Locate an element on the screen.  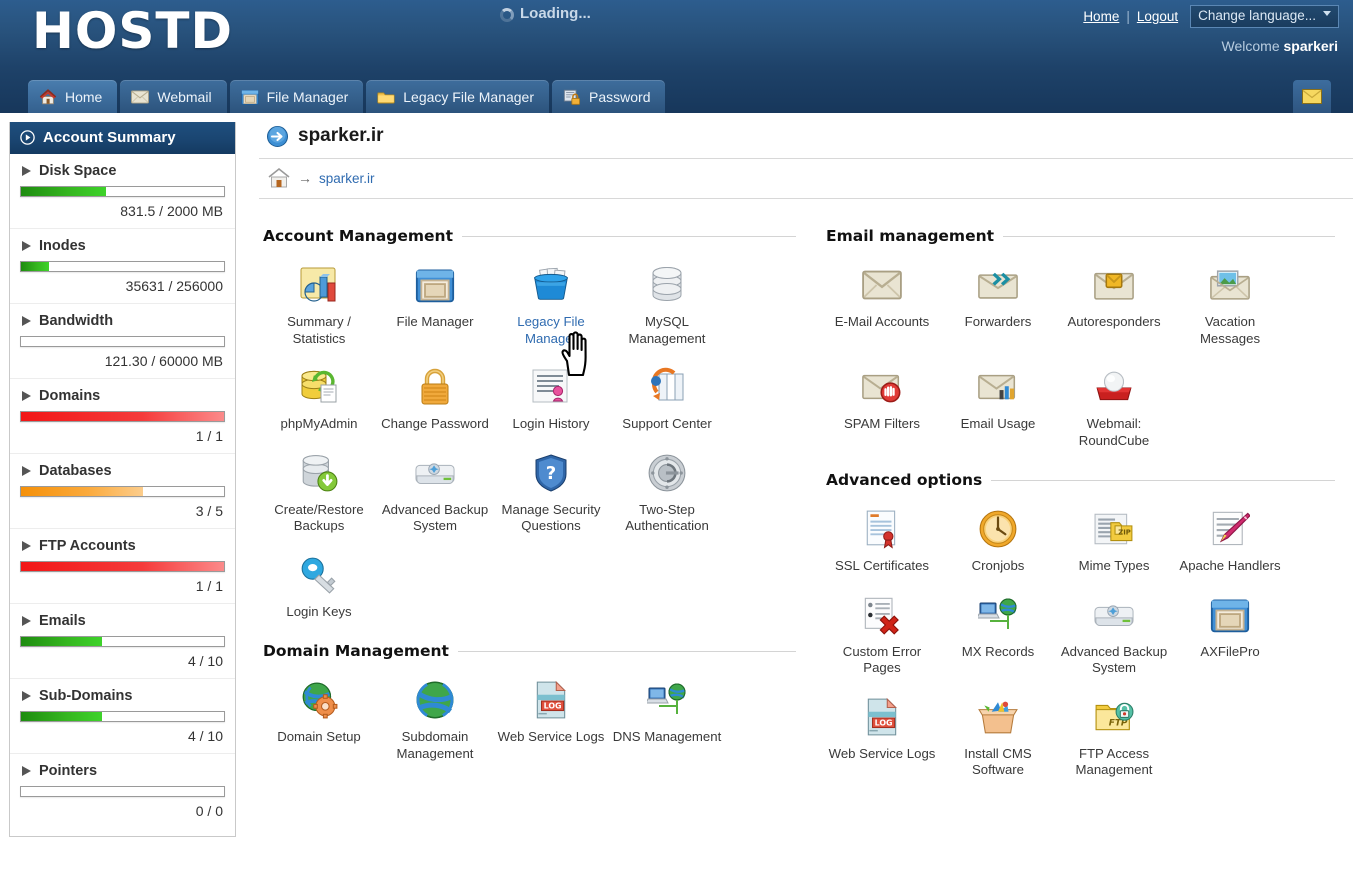
tile-dns-management: DNS Management is located at coordinates (667, 719).